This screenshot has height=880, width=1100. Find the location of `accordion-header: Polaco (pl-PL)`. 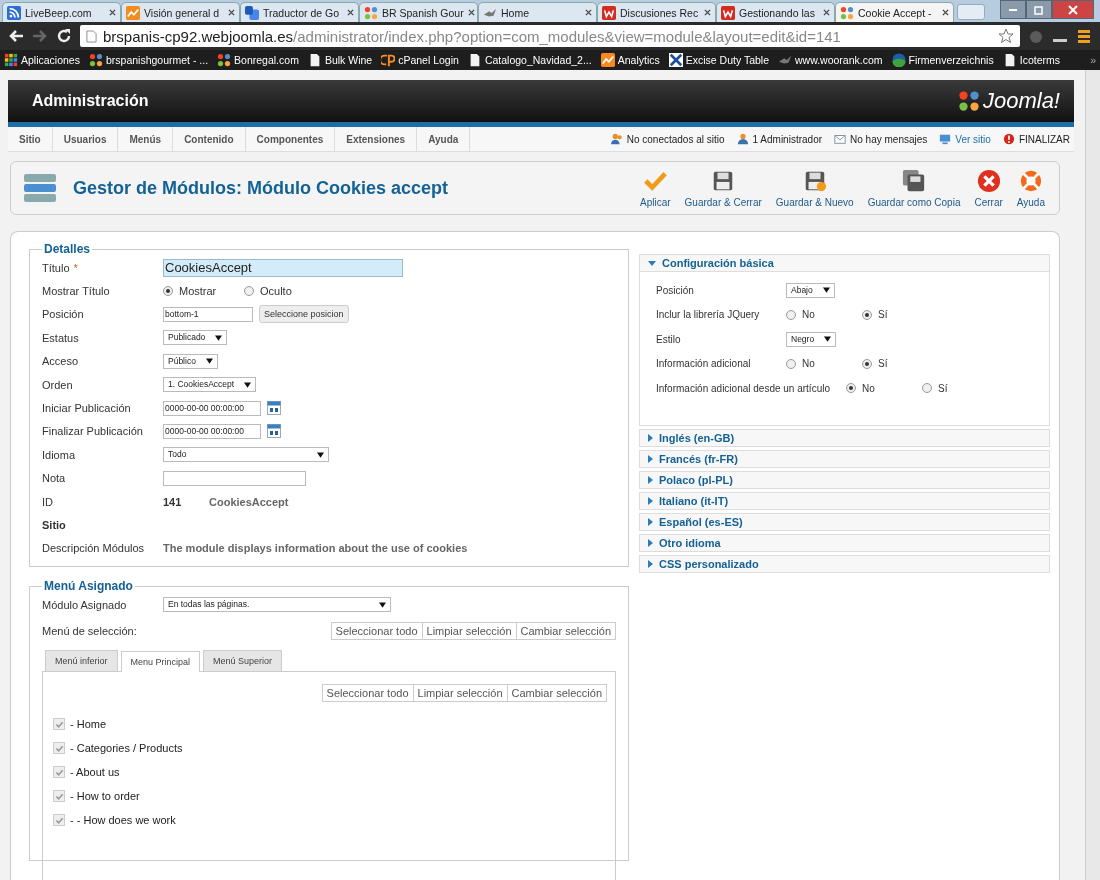

accordion-header: Polaco (pl-PL) is located at coordinates (844, 479).